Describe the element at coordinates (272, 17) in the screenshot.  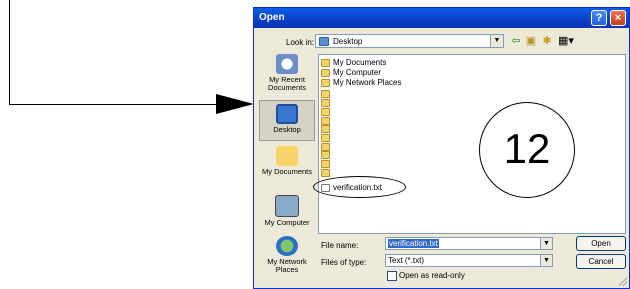
I see `dialog-title: Open` at that location.